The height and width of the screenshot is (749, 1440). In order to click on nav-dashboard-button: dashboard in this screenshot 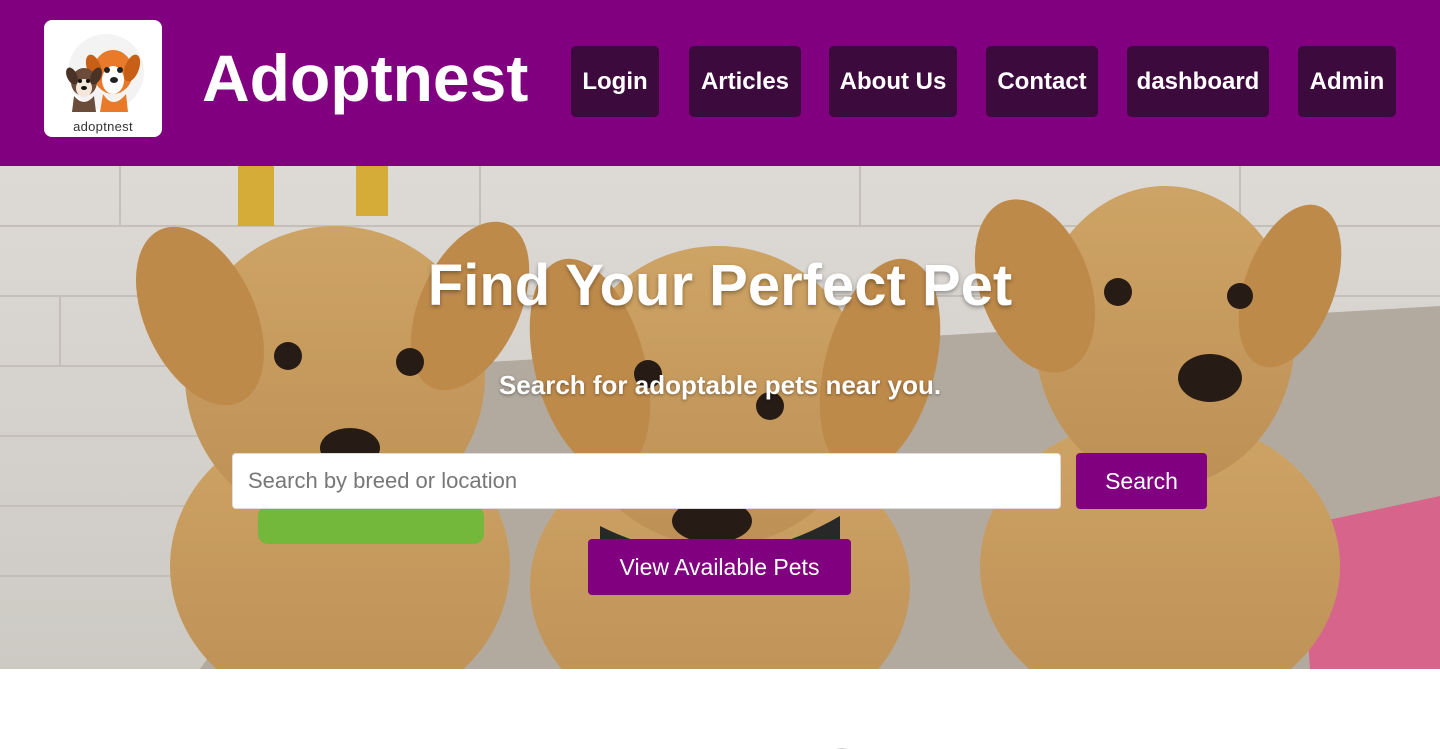, I will do `click(1198, 81)`.